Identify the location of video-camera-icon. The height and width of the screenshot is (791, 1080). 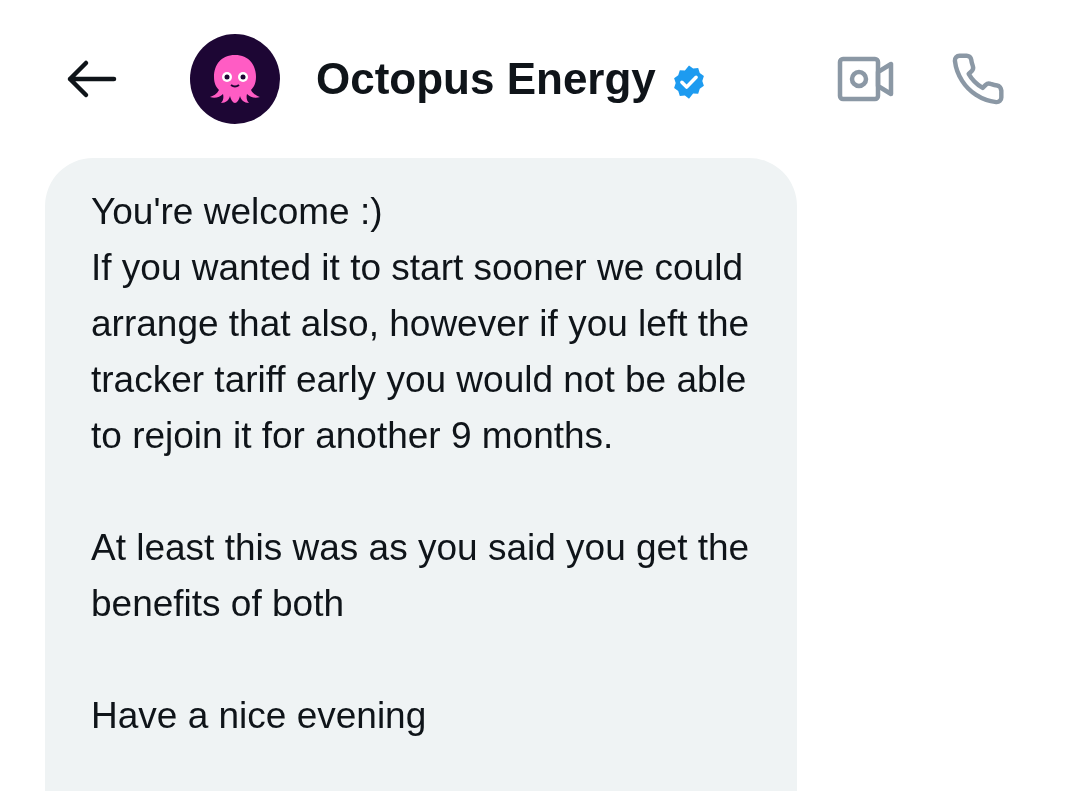
(866, 79).